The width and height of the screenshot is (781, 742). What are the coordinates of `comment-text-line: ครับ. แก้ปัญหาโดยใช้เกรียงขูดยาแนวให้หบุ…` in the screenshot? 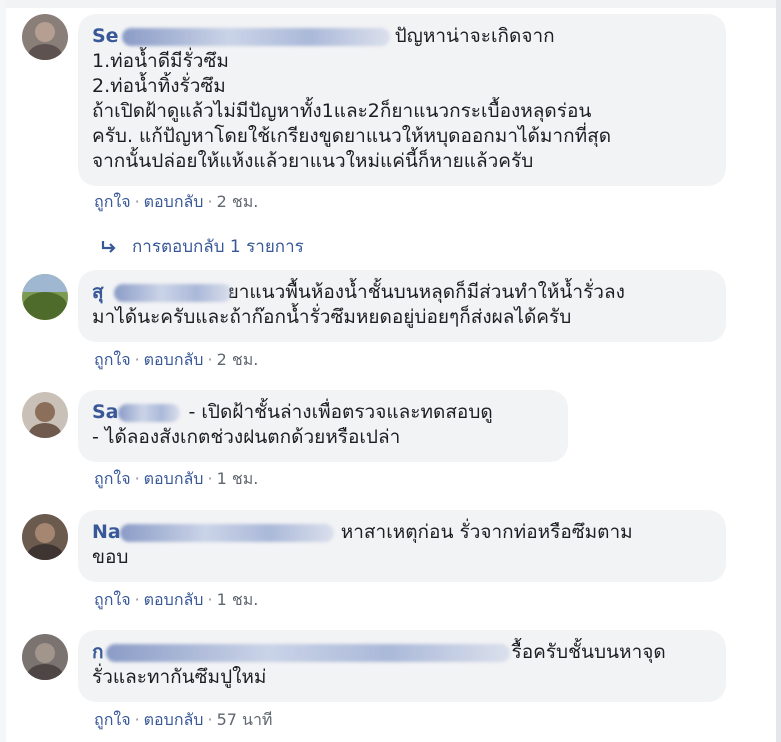 It's located at (352, 136).